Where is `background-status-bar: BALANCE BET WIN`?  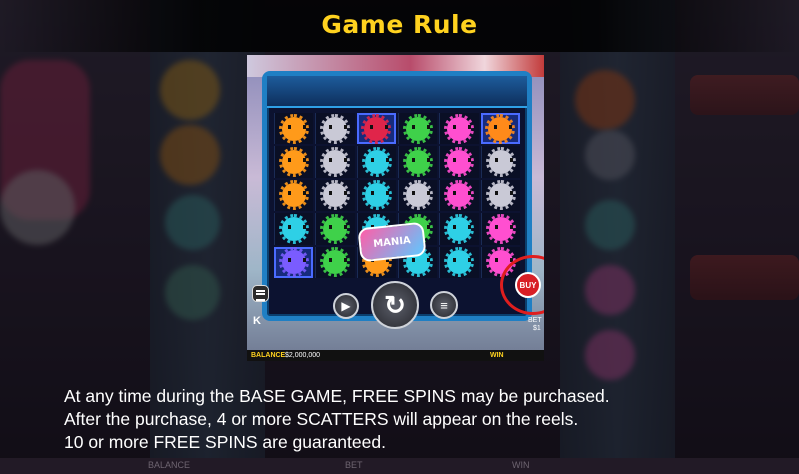
background-status-bar: BALANCE BET WIN is located at coordinates (399, 466).